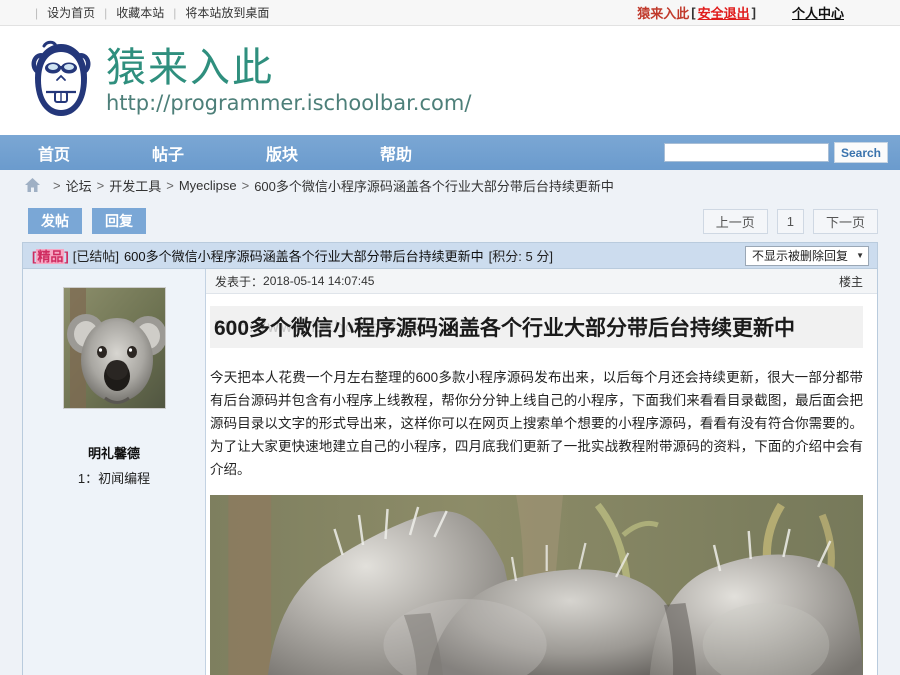  What do you see at coordinates (239, 281) in the screenshot?
I see `posted-label: 发表于：` at bounding box center [239, 281].